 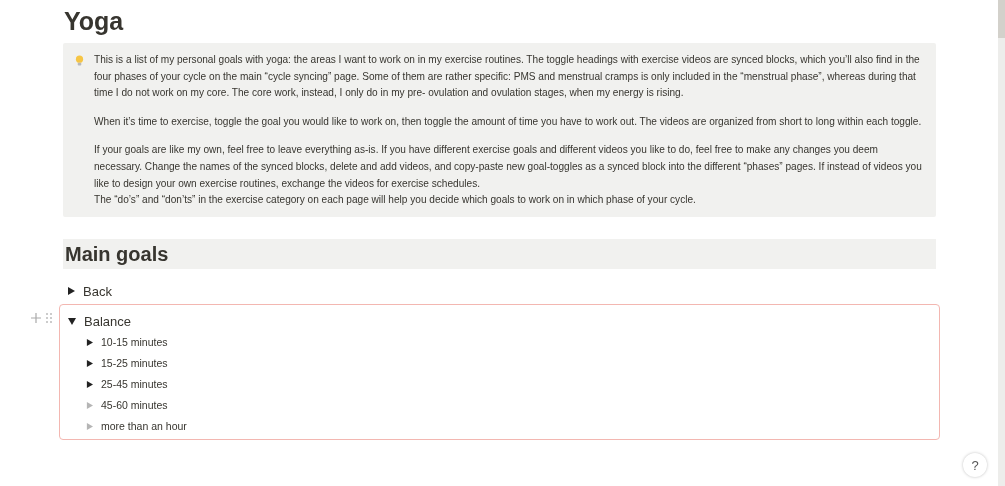 I want to click on plus-icon, so click(x=36, y=317).